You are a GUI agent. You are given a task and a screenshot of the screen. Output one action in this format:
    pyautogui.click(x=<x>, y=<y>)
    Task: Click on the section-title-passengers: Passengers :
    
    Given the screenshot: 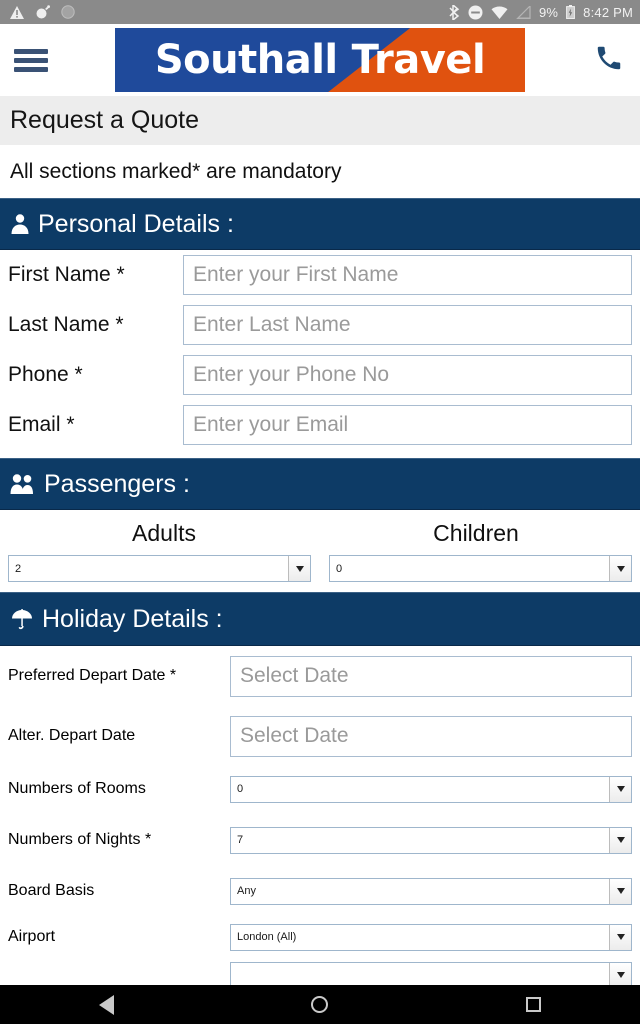 What is the action you would take?
    pyautogui.click(x=117, y=483)
    